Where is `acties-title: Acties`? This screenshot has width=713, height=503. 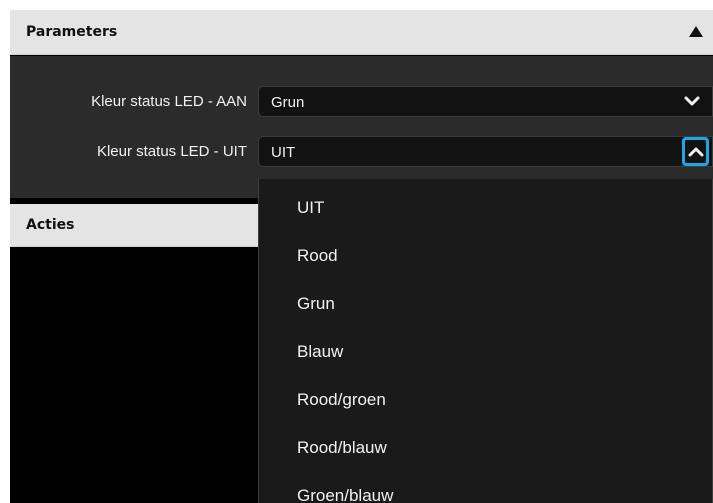
acties-title: Acties is located at coordinates (50, 225).